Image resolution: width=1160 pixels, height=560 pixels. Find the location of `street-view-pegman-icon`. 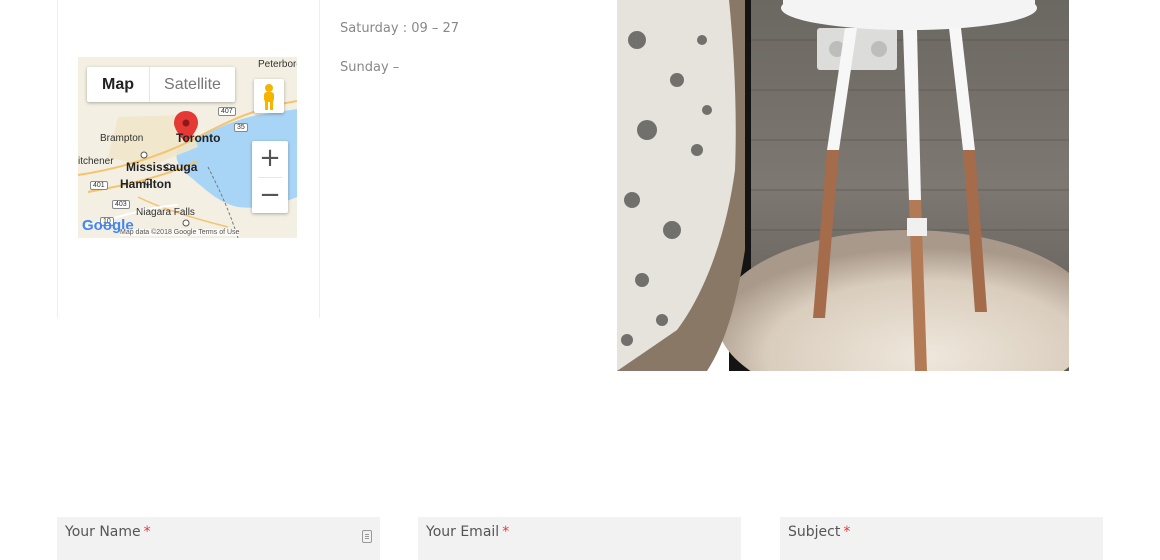

street-view-pegman-icon is located at coordinates (269, 96).